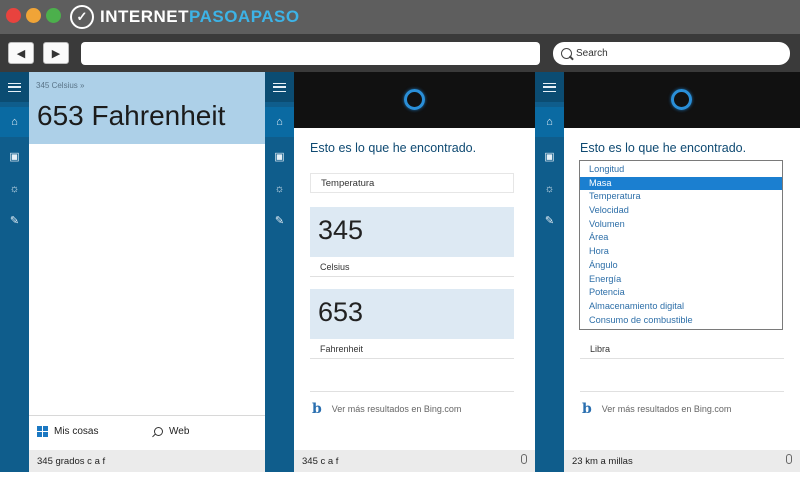 The height and width of the screenshot is (500, 800). Describe the element at coordinates (681, 225) in the screenshot. I see `dropdown-option: Volumen` at that location.